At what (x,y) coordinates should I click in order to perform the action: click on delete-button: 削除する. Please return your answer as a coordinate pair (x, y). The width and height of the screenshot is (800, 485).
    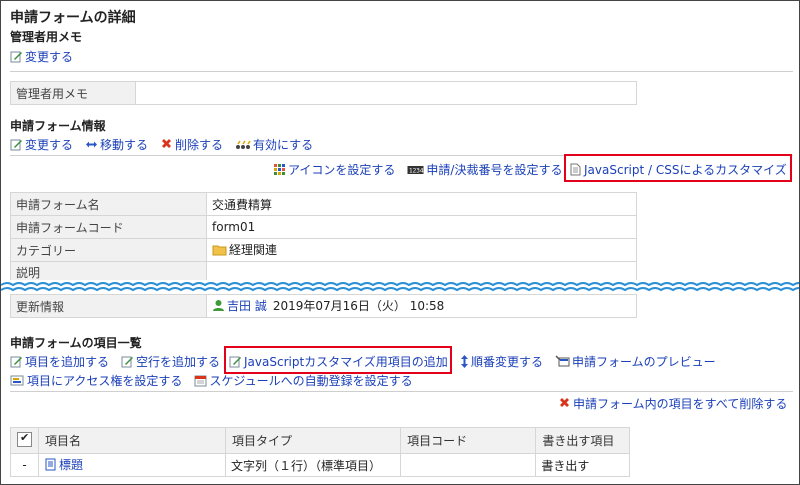
    Looking at the image, I should click on (191, 144).